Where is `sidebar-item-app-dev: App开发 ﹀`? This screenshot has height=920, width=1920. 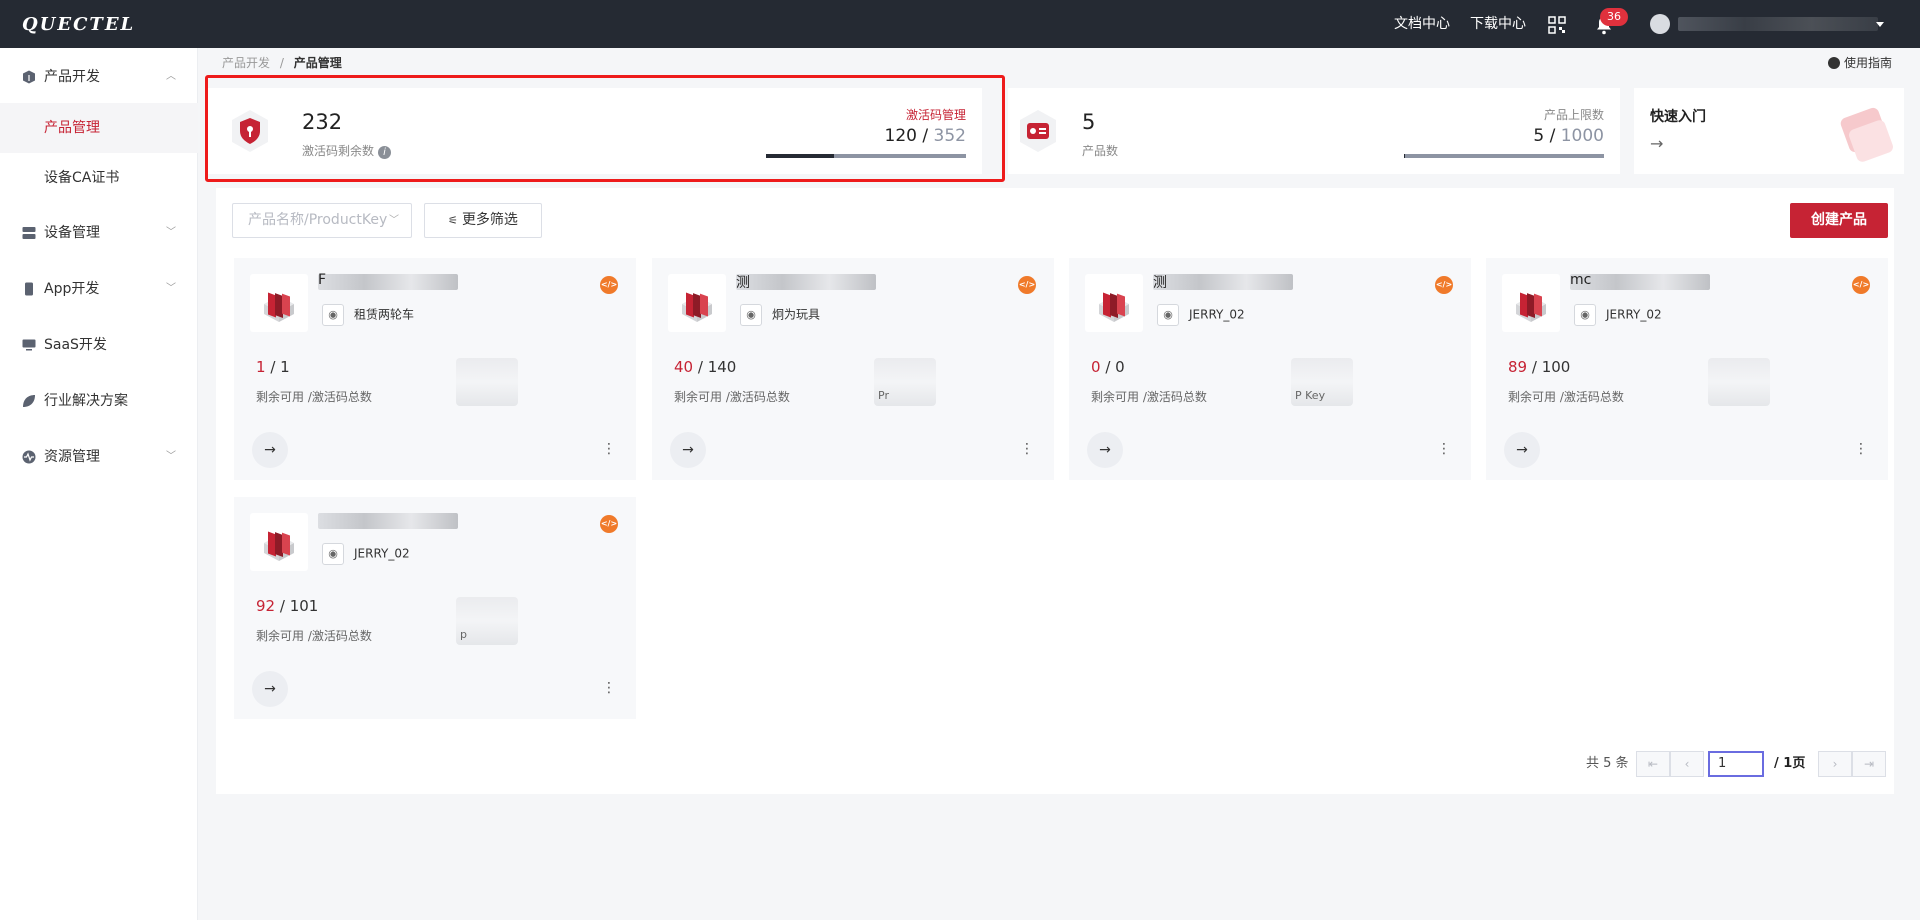
sidebar-item-app-dev: App开发 ﹀ is located at coordinates (99, 289).